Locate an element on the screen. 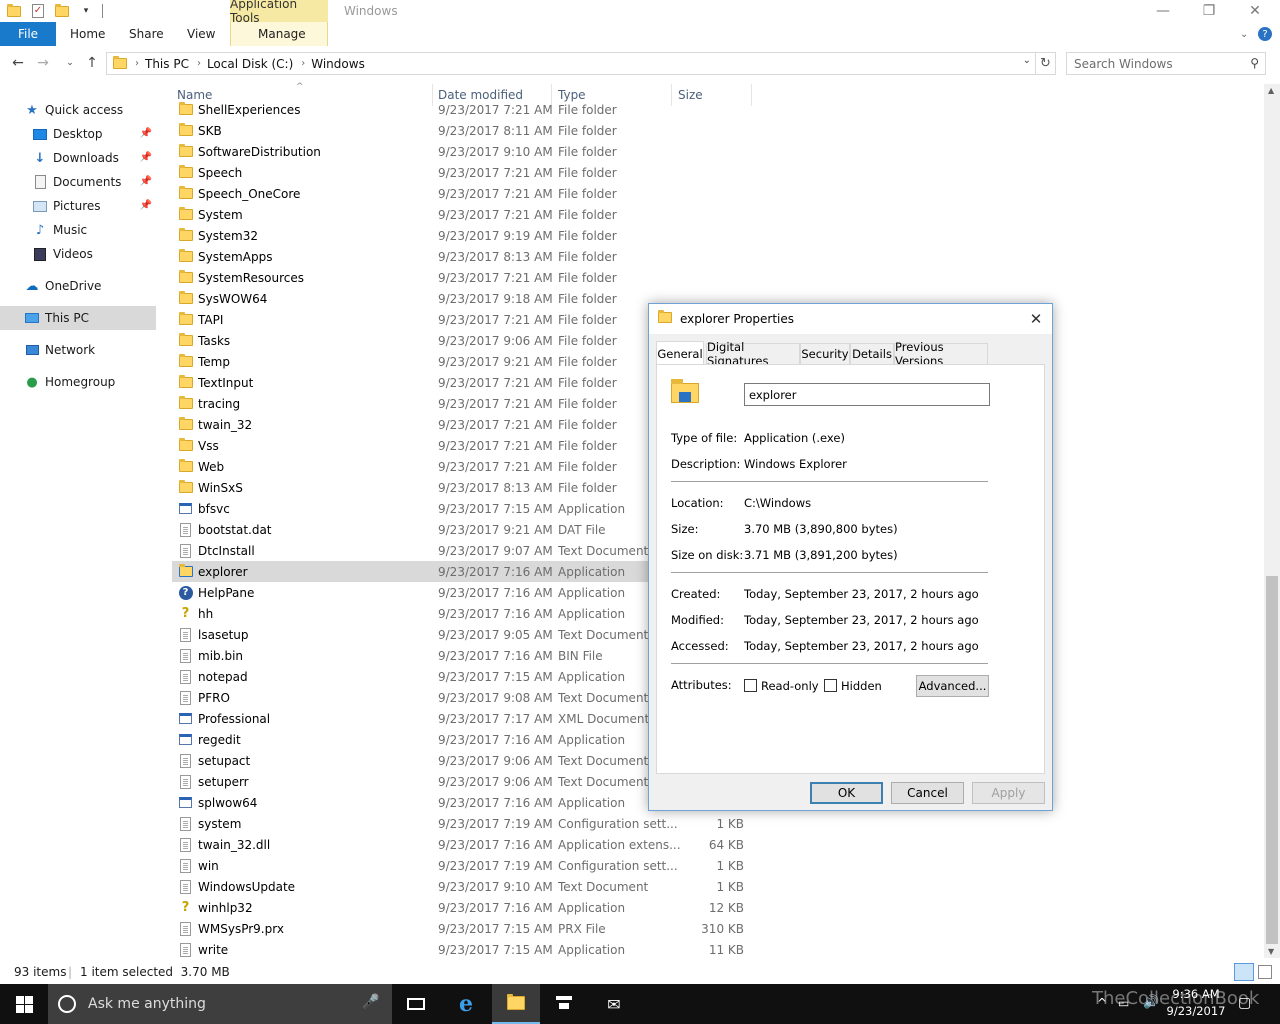 This screenshot has width=1280, height=1024. table-row: Speech 9/23/2017 7:21 AM File folder is located at coordinates (462, 172).